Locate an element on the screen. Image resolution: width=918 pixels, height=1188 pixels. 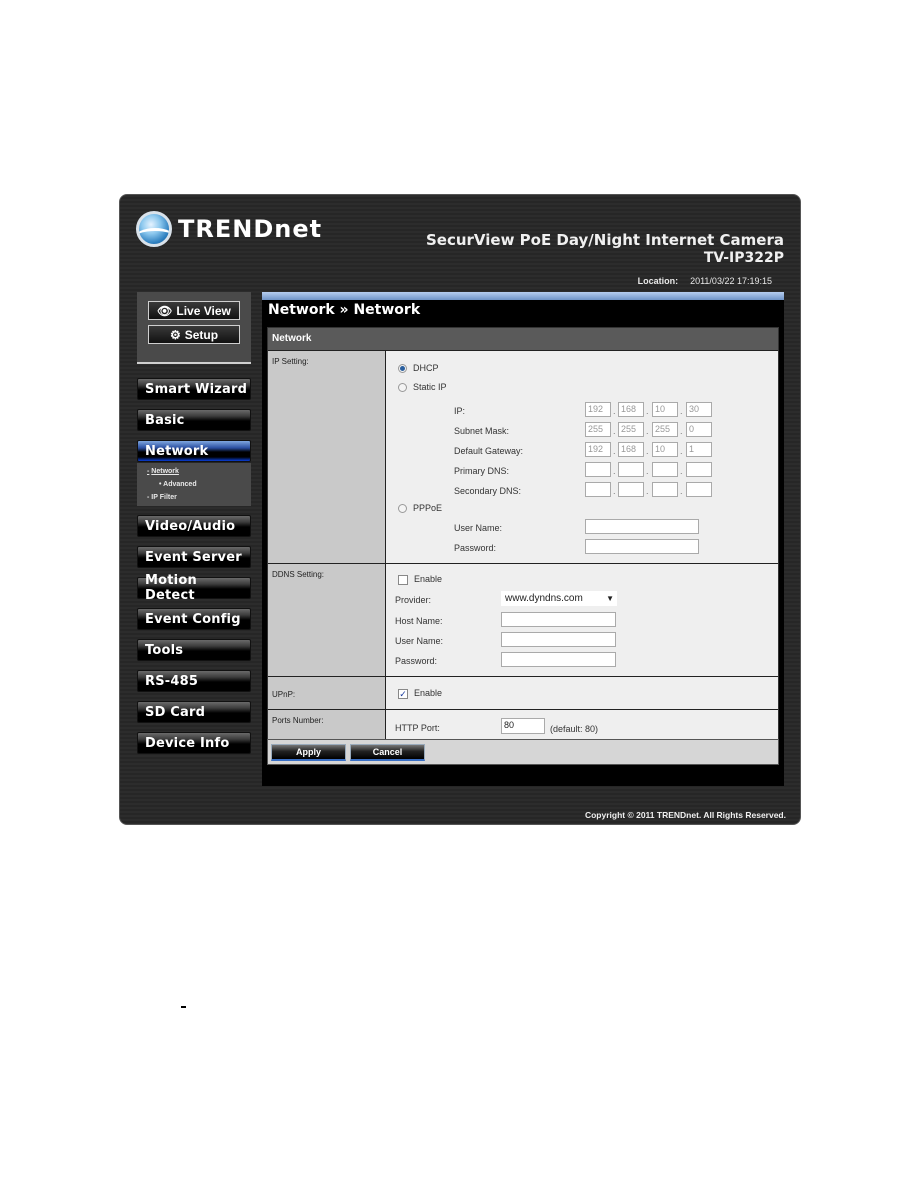
submenu-item-network: - Network is located at coordinates (163, 471).